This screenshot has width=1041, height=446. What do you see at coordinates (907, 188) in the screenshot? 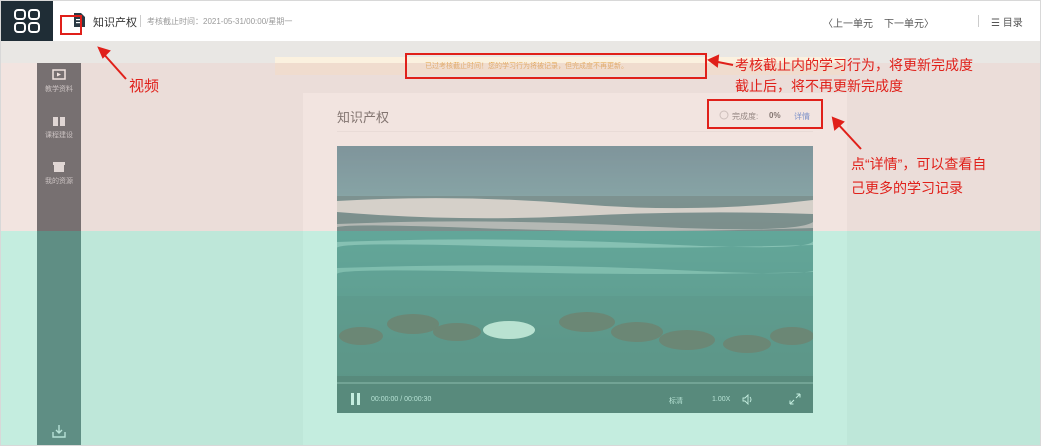
I see `annotation-detail-line2: 己更多的学习记录` at bounding box center [907, 188].